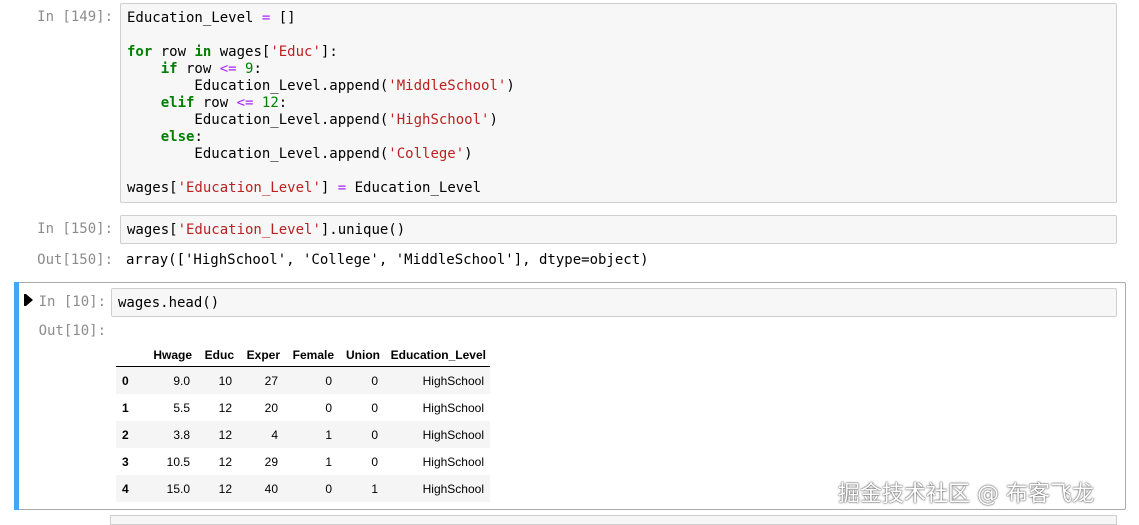 Image resolution: width=1139 pixels, height=525 pixels. Describe the element at coordinates (211, 18) in the screenshot. I see `code-line-1: Education_Level = []` at that location.